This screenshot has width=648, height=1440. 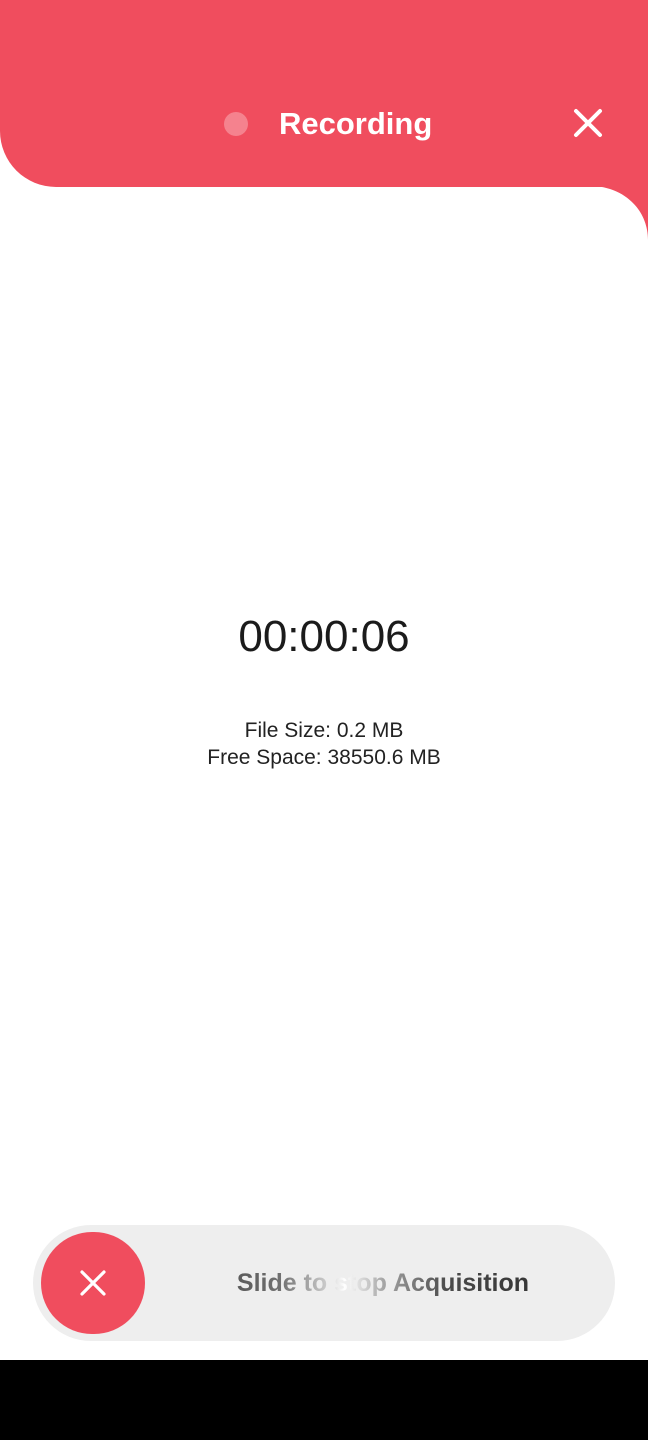 I want to click on slide-to-stop-slider: Slide to stop Acquisition, so click(x=324, y=1283).